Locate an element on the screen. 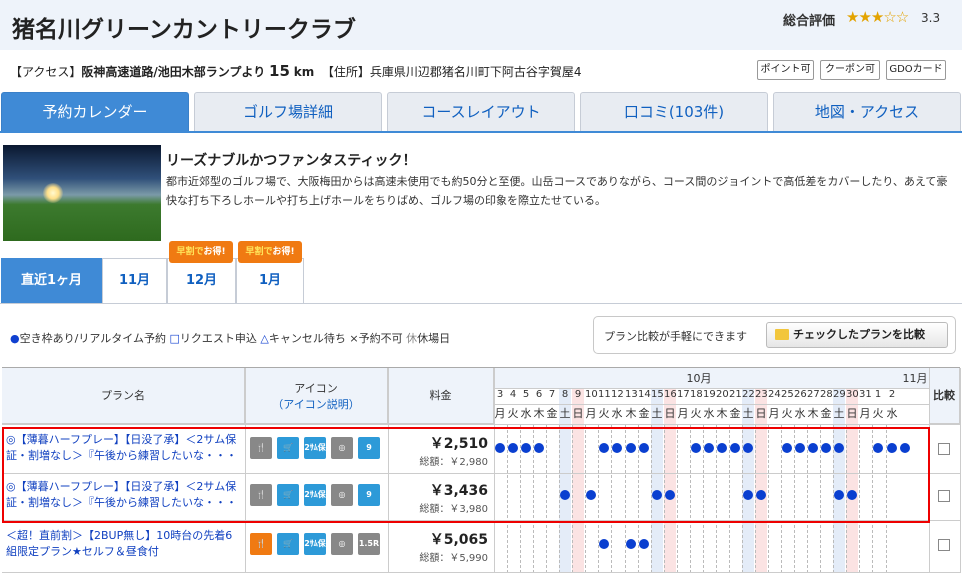 The image size is (962, 577). plan-name-line2: 組限定プラン★セルフ＆昼食付 is located at coordinates (124, 552).